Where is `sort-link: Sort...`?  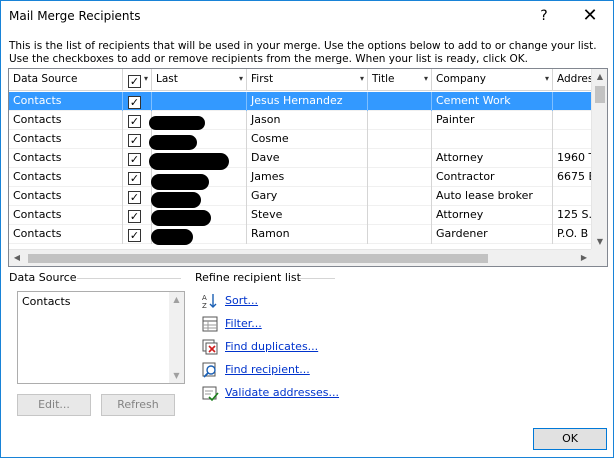
sort-link: Sort... is located at coordinates (241, 300).